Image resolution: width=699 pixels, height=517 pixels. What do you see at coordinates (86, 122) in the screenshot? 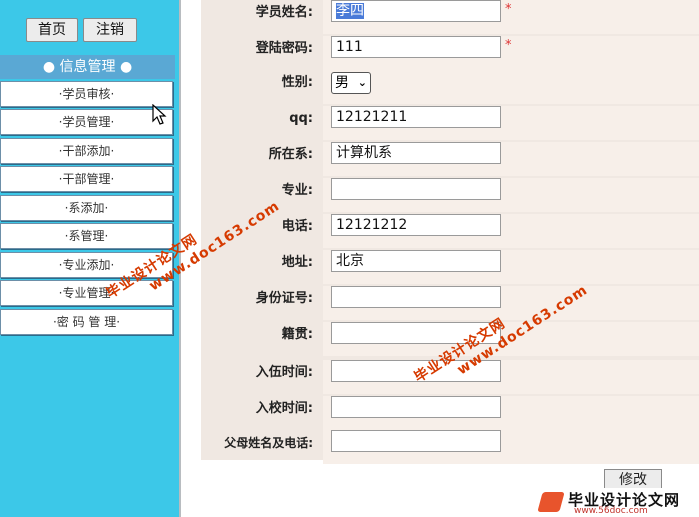
I see `menu-item-student-manage: ·学员管理·` at bounding box center [86, 122].